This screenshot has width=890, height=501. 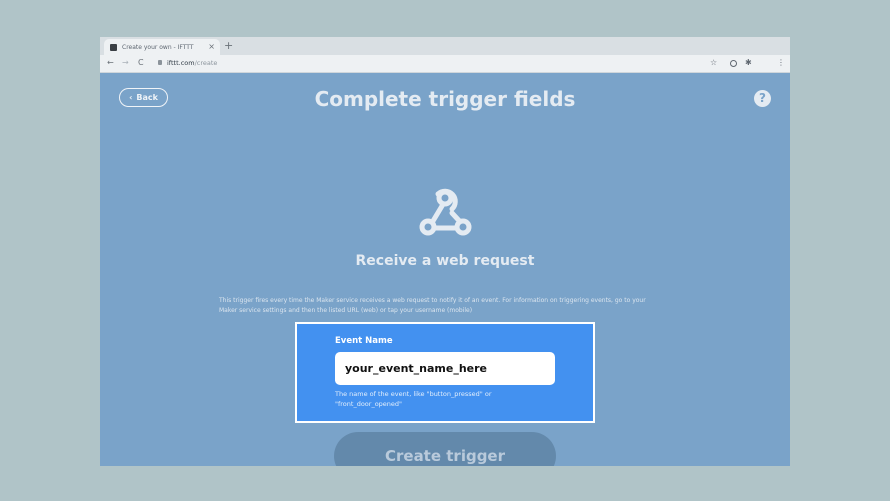 What do you see at coordinates (125, 63) in the screenshot?
I see `forward-arrow-icon: →` at bounding box center [125, 63].